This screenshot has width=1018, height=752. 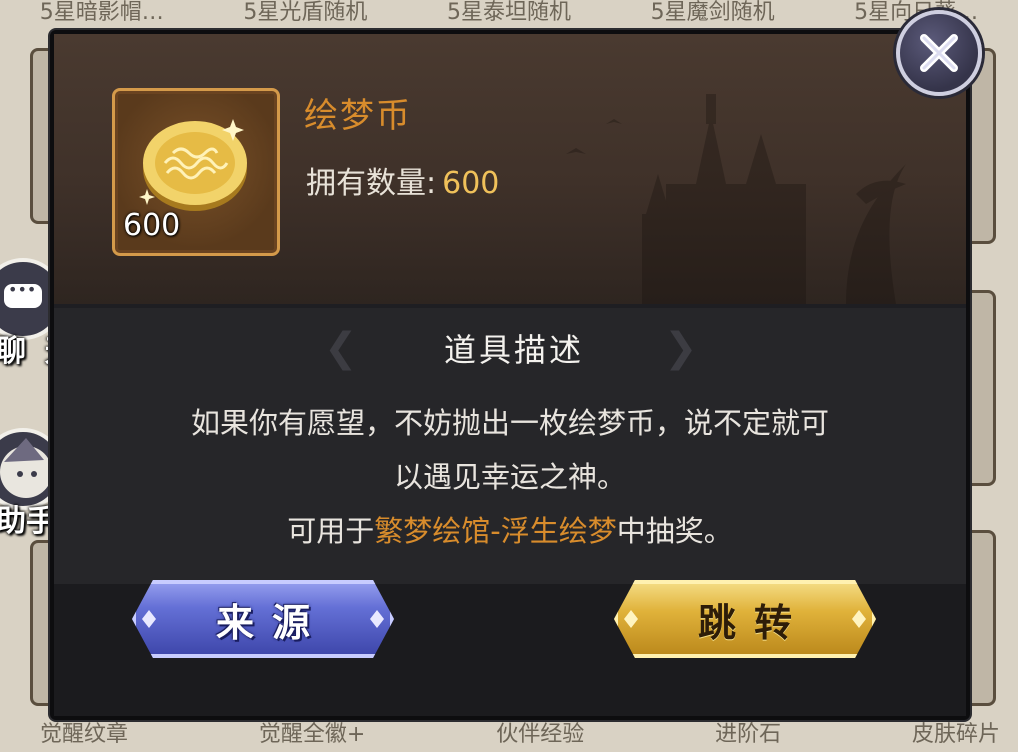 What do you see at coordinates (152, 225) in the screenshot?
I see `item-count-badge: 600` at bounding box center [152, 225].